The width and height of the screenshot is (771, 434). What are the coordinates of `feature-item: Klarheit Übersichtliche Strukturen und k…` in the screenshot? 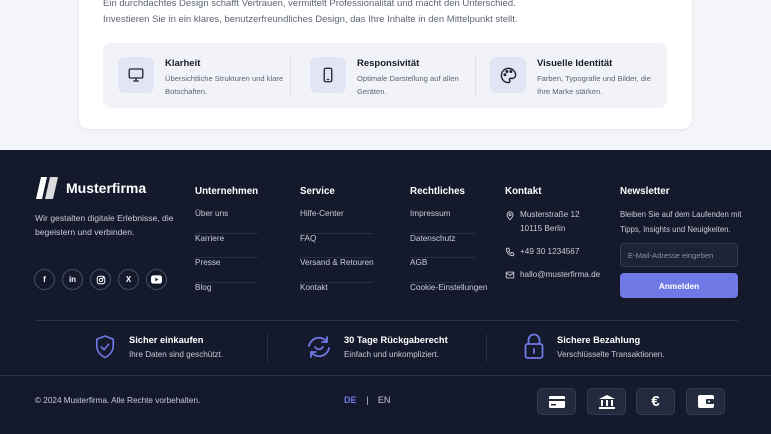 It's located at (203, 76).